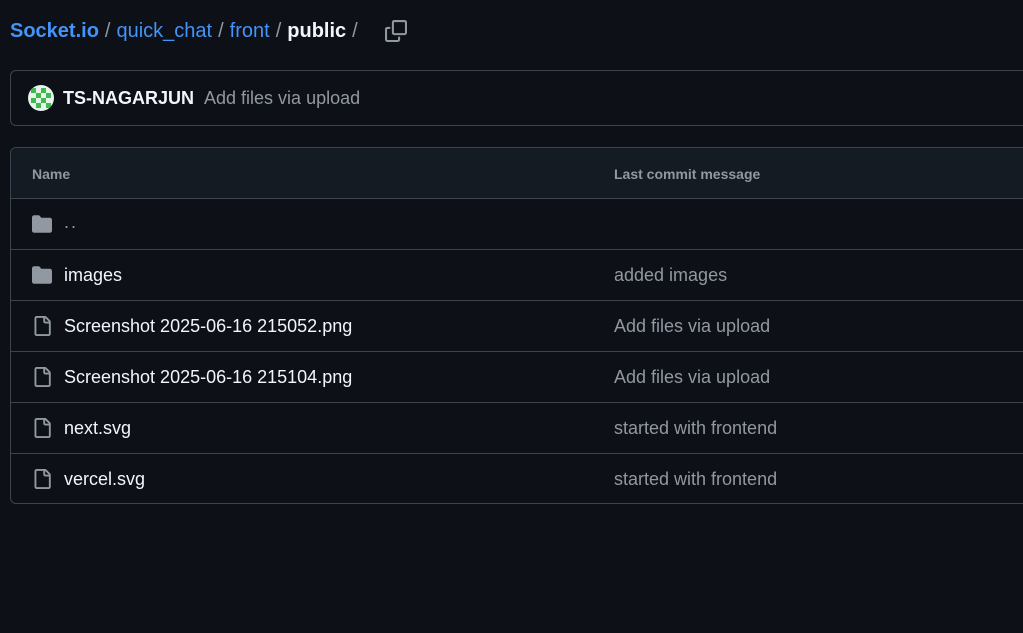 The width and height of the screenshot is (1023, 633). What do you see at coordinates (164, 31) in the screenshot?
I see `breadcrumb-quick-chat-link: quick_chat` at bounding box center [164, 31].